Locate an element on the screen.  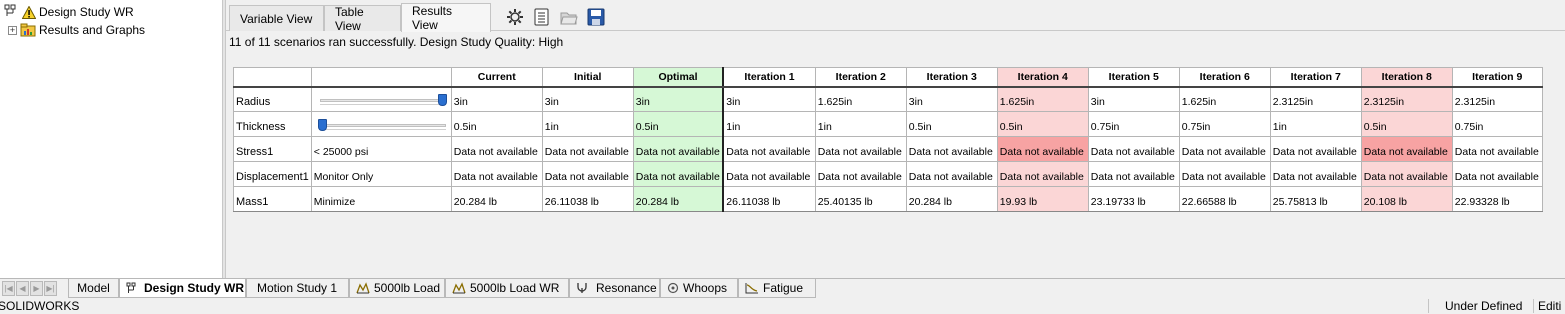
column-header: Iteration 2 is located at coordinates (860, 77).